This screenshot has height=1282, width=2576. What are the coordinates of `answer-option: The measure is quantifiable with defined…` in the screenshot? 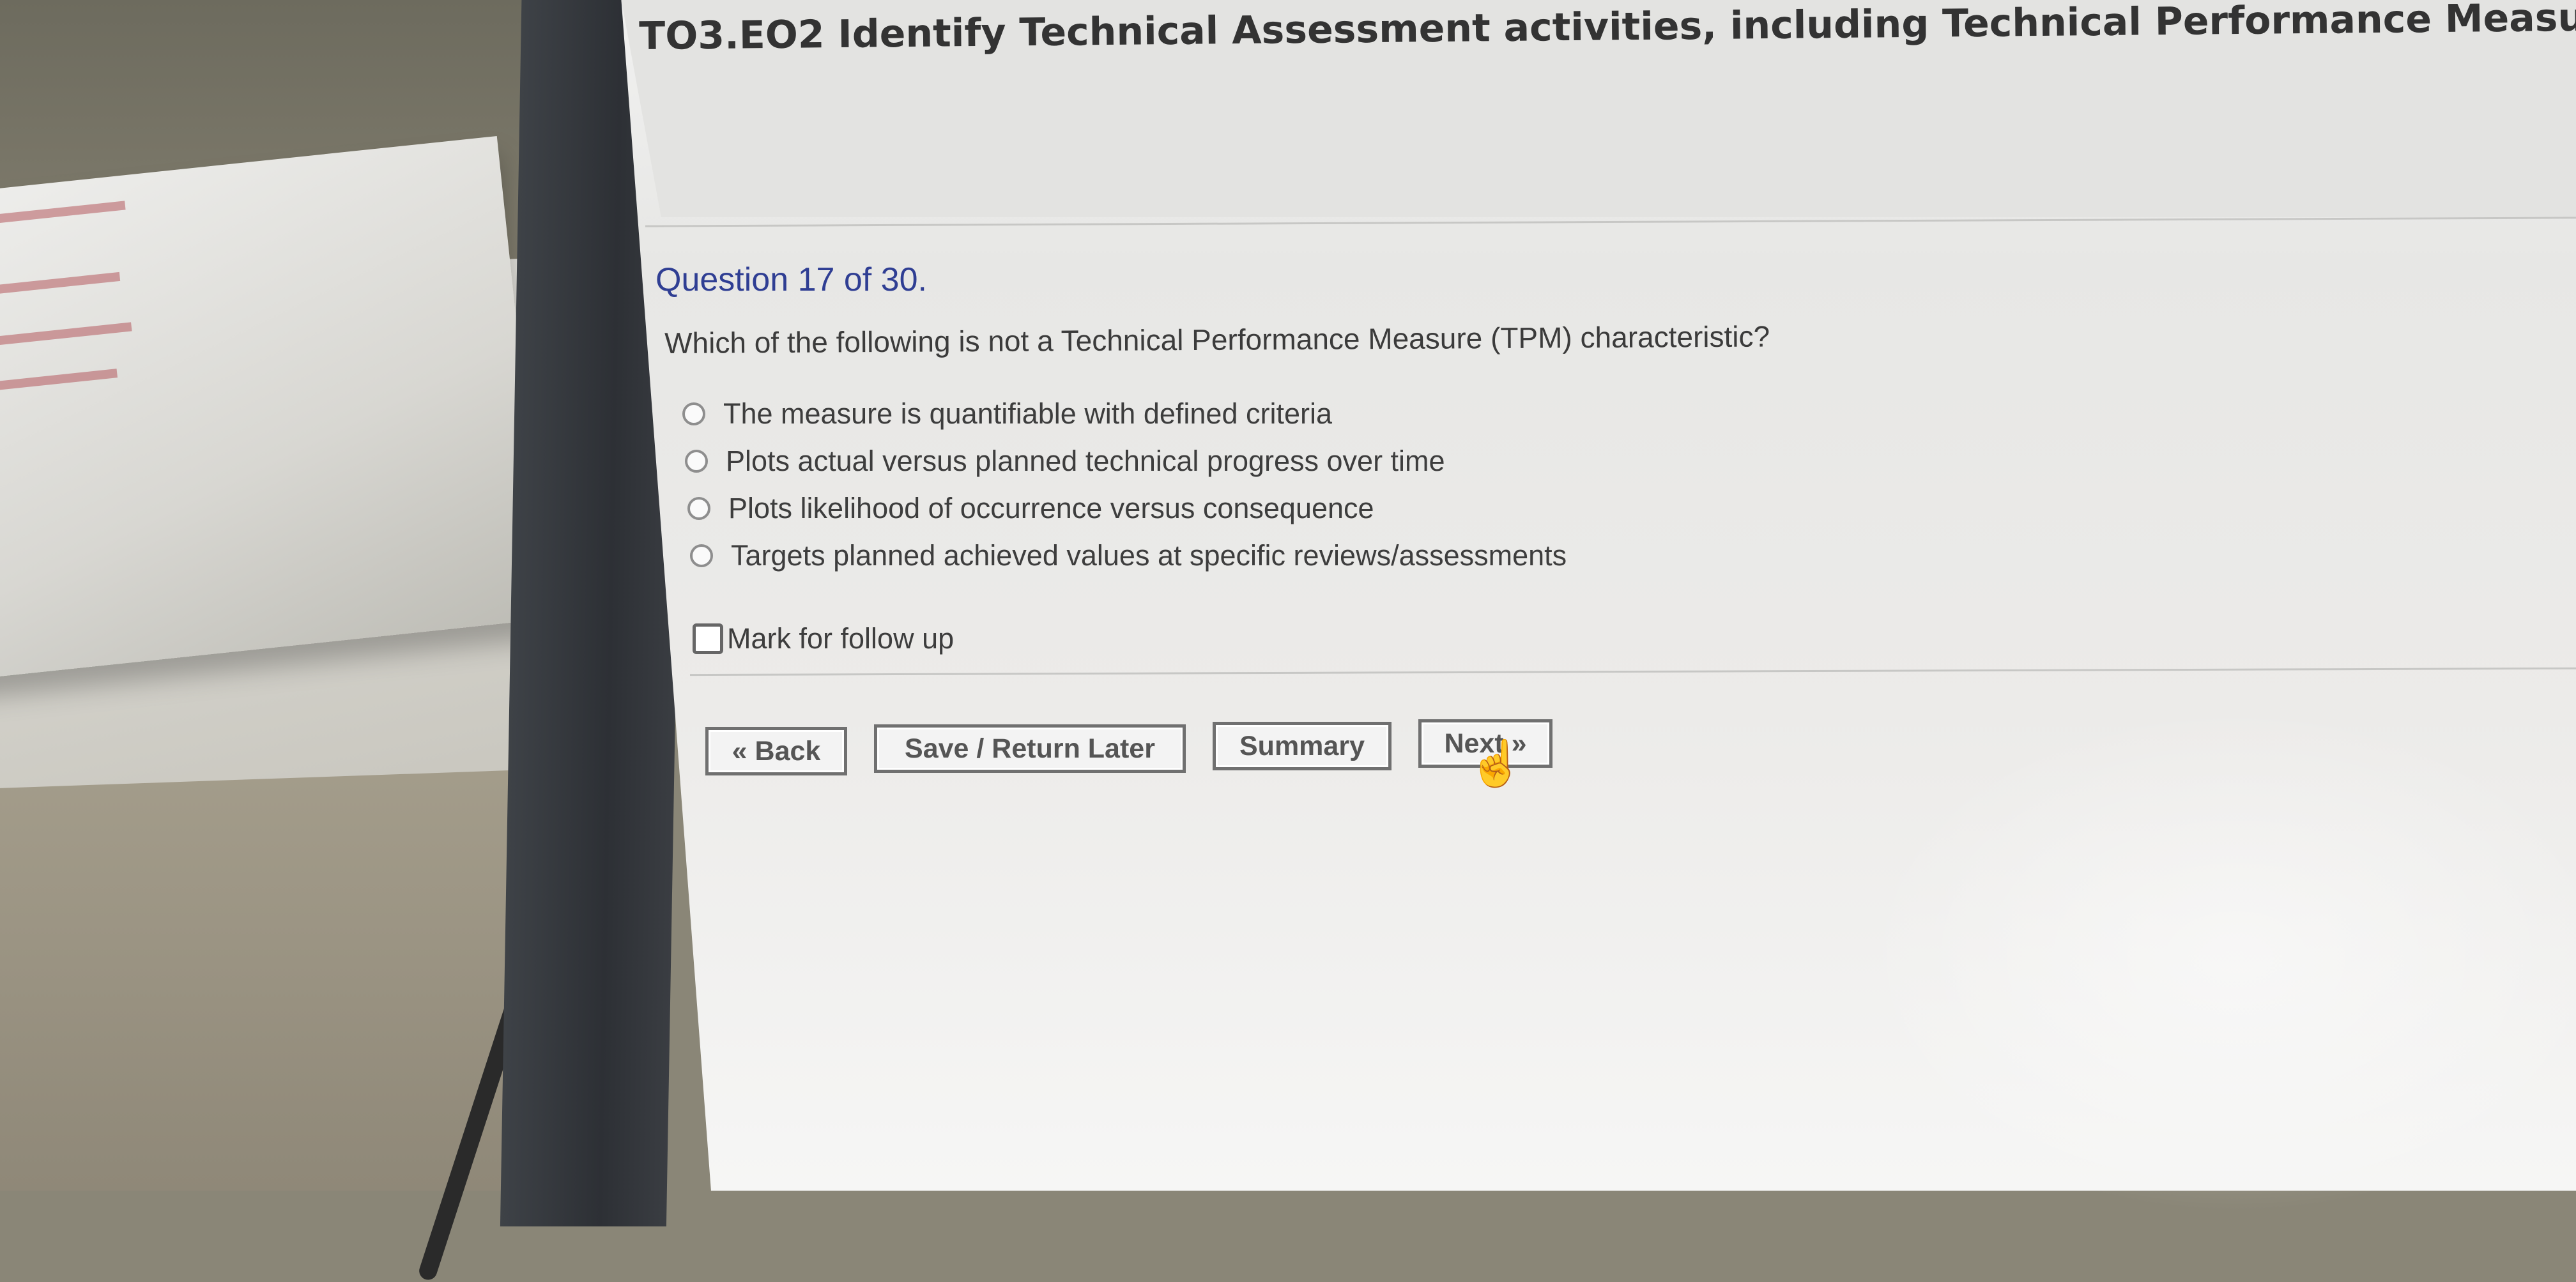 It's located at (1007, 414).